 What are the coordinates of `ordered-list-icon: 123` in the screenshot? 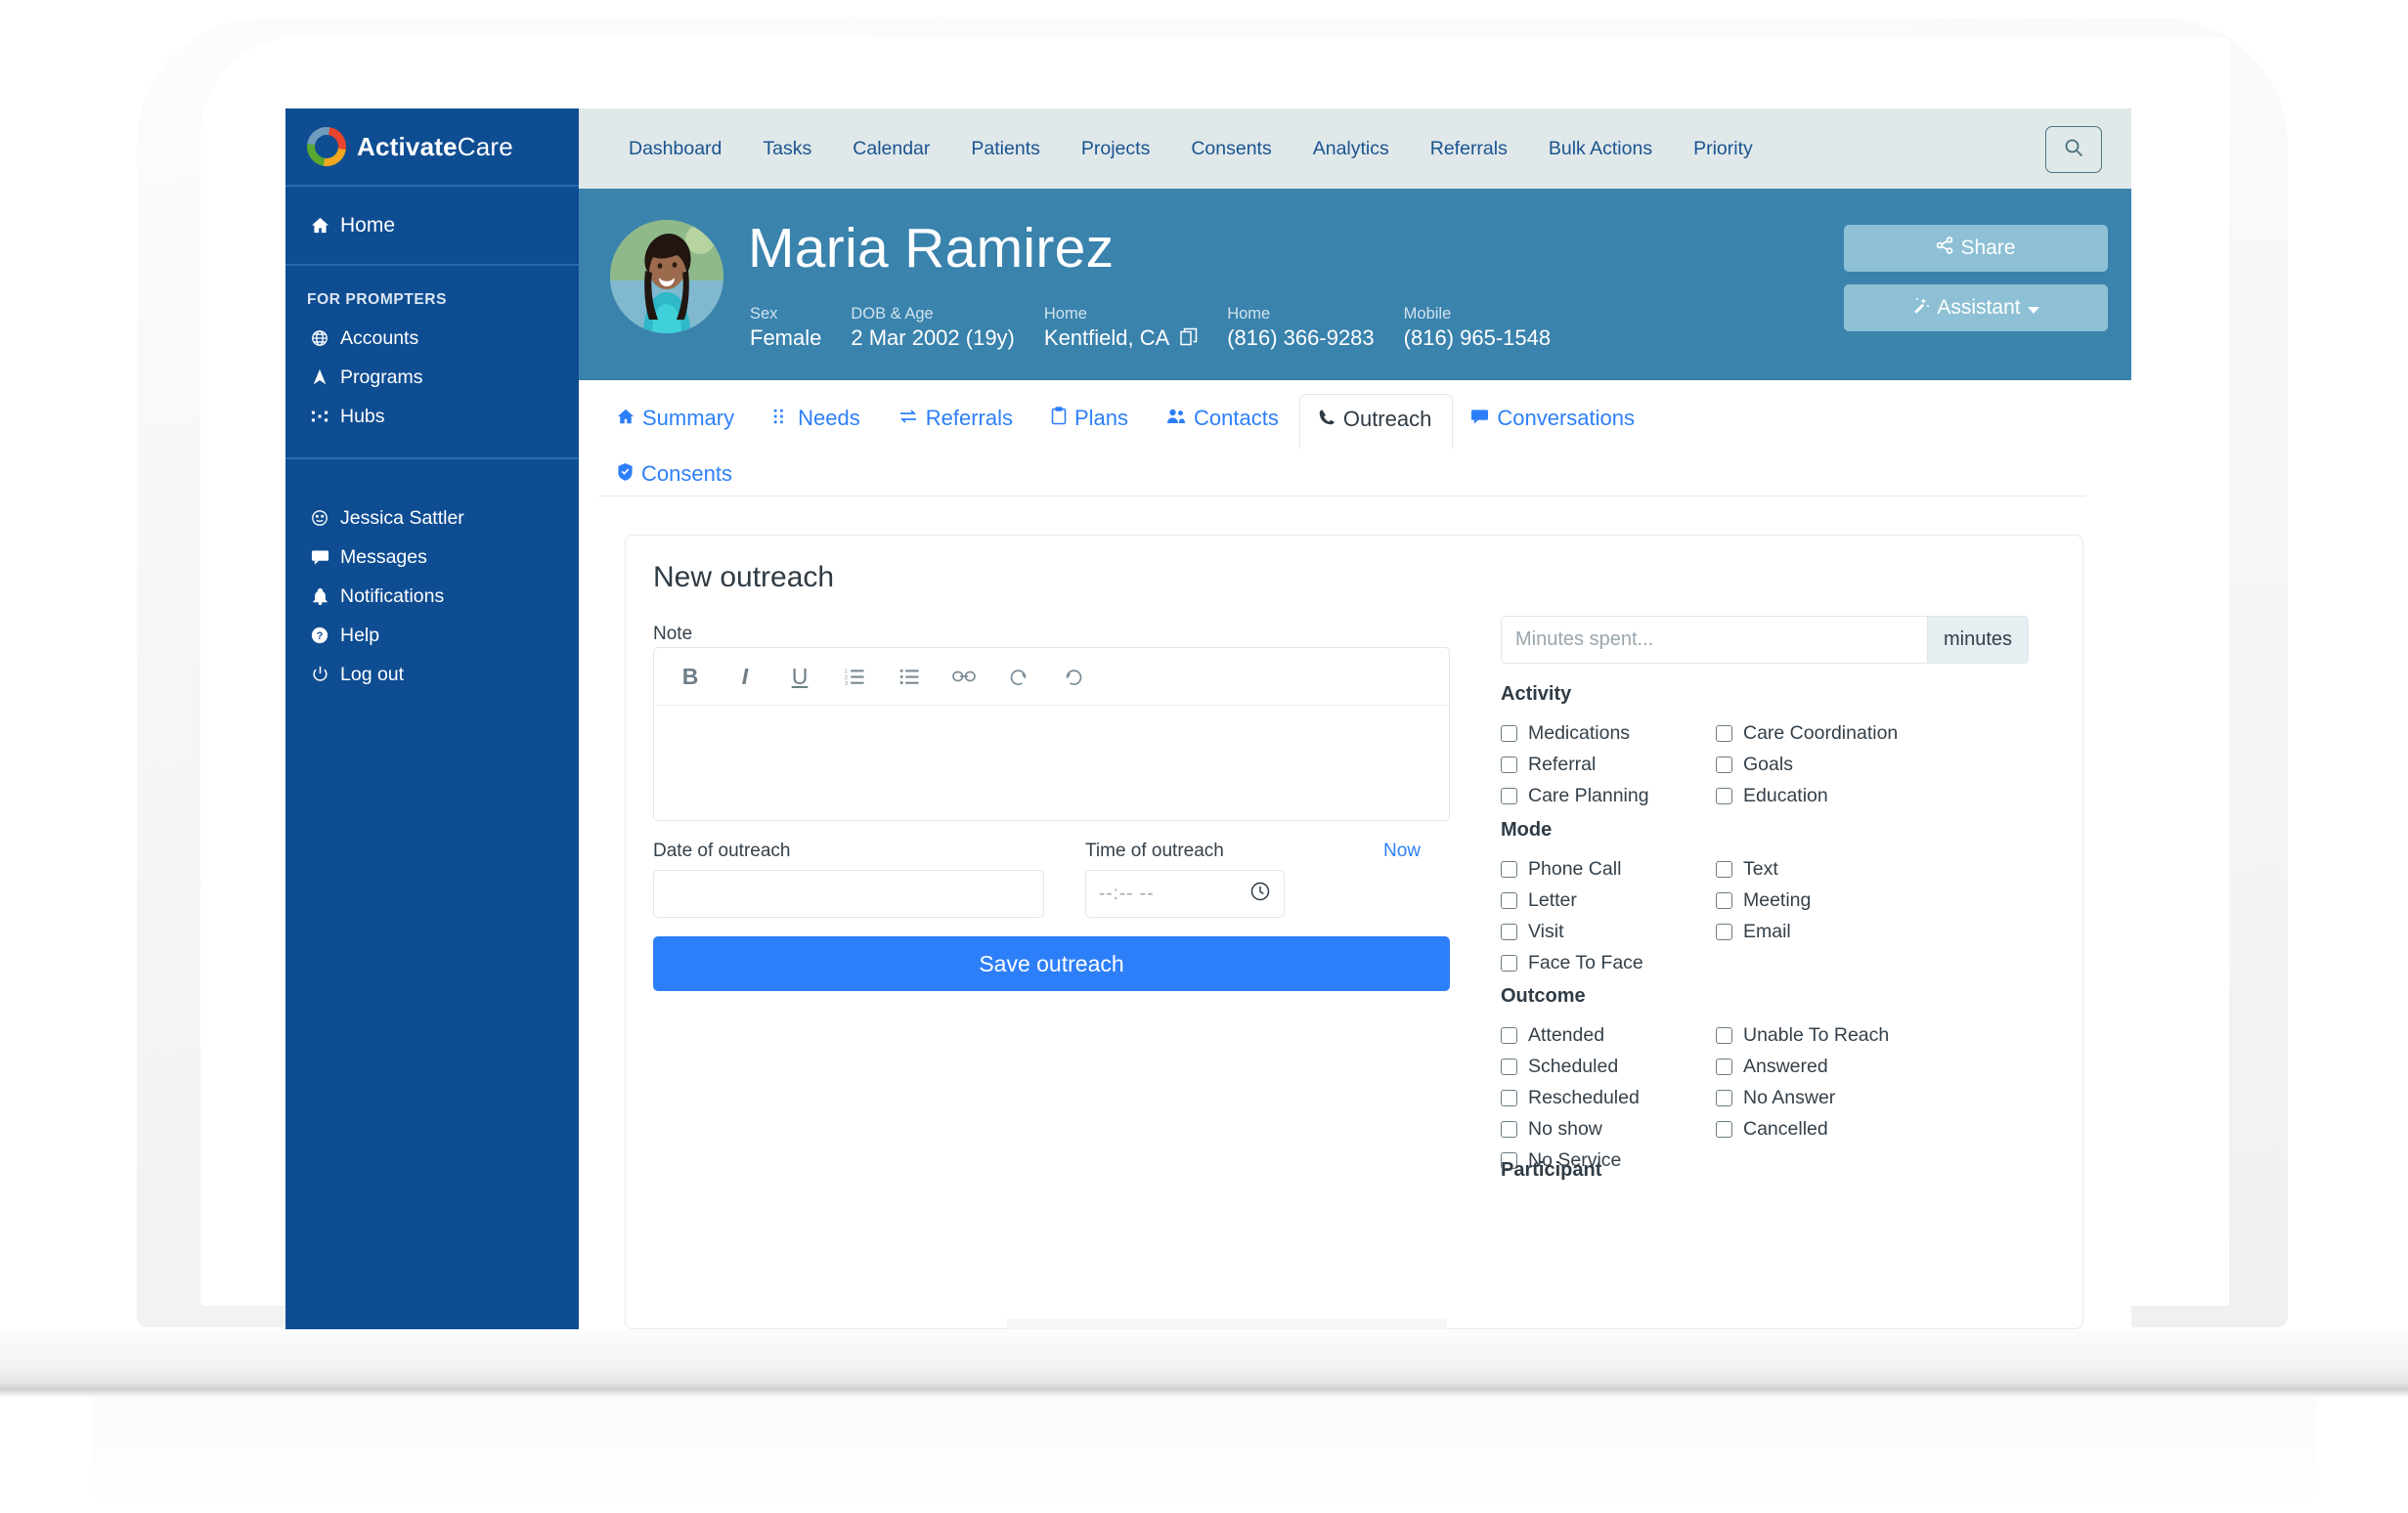 It's located at (854, 676).